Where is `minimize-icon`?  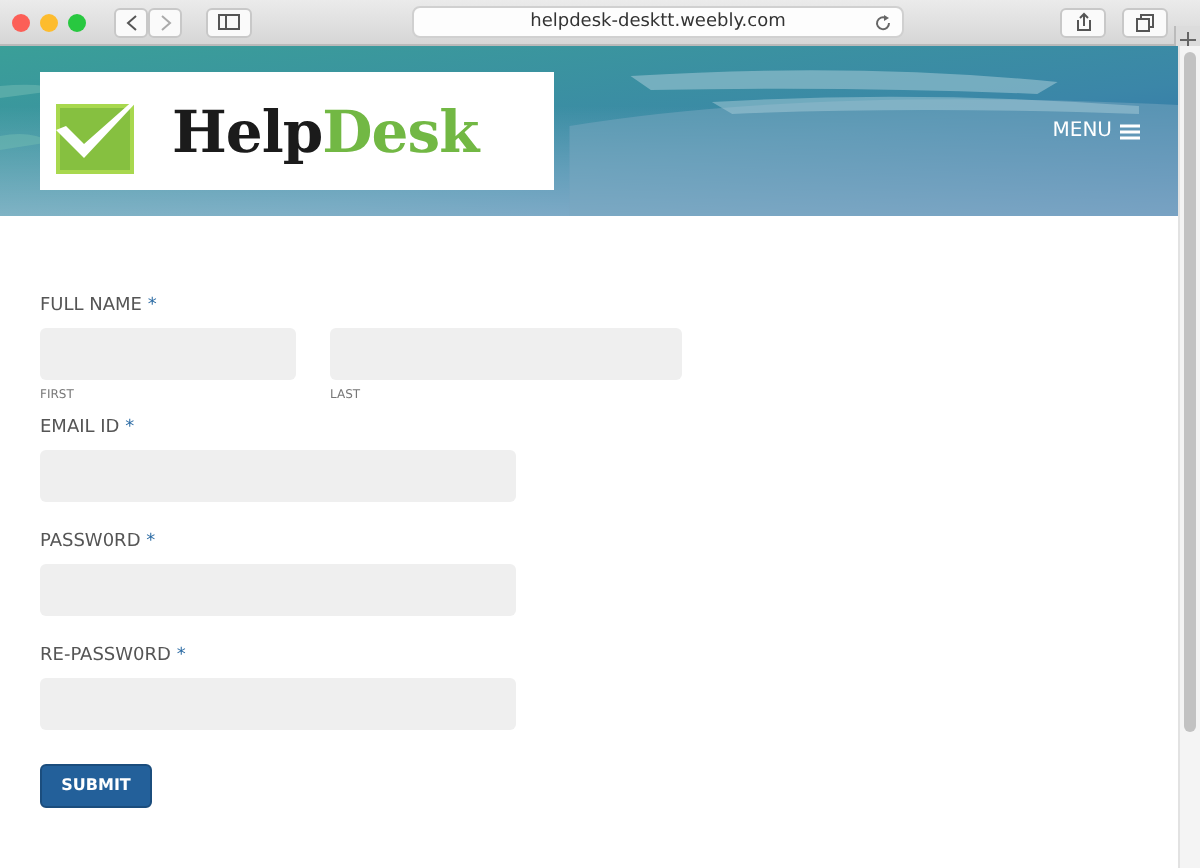 minimize-icon is located at coordinates (49, 22).